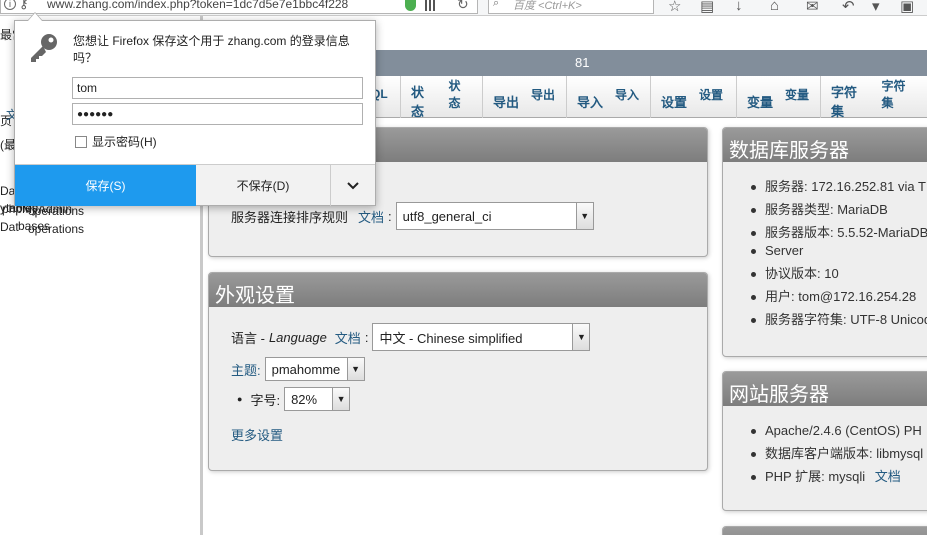  Describe the element at coordinates (627, 94) in the screenshot. I see `tab-import-label: 导入` at that location.